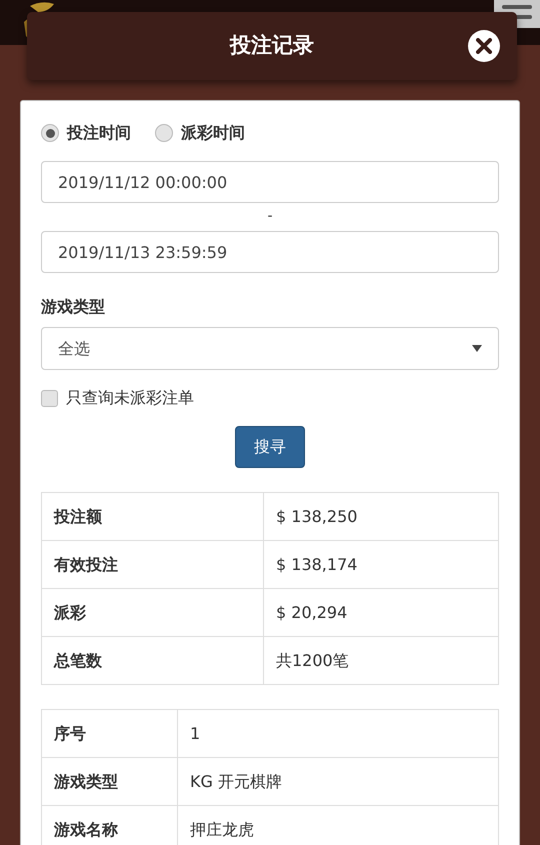 The width and height of the screenshot is (540, 845). I want to click on close-button, so click(484, 46).